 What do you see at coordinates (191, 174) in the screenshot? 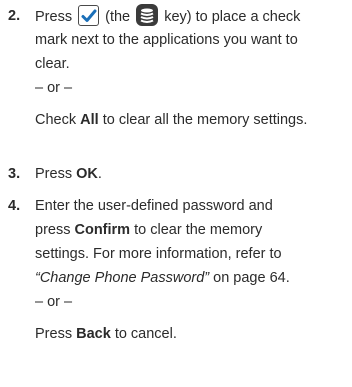
I see `step-body: Press OK.` at bounding box center [191, 174].